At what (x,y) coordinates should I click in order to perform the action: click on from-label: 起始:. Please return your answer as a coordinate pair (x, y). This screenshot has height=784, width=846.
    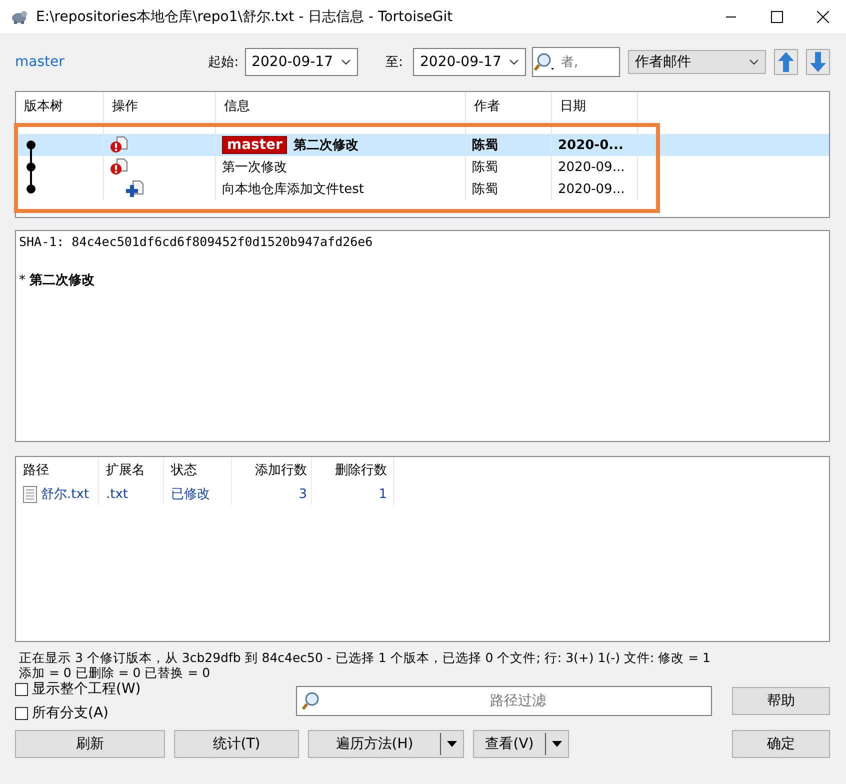
    Looking at the image, I should click on (223, 62).